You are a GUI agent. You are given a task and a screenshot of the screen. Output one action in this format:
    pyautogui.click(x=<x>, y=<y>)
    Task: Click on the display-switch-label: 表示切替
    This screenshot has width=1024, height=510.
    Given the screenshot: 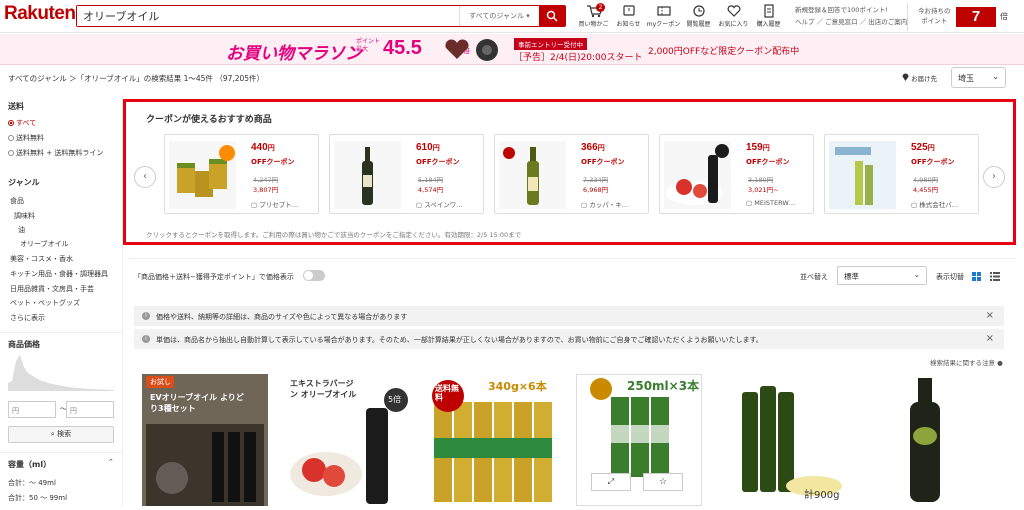 What is the action you would take?
    pyautogui.click(x=950, y=277)
    